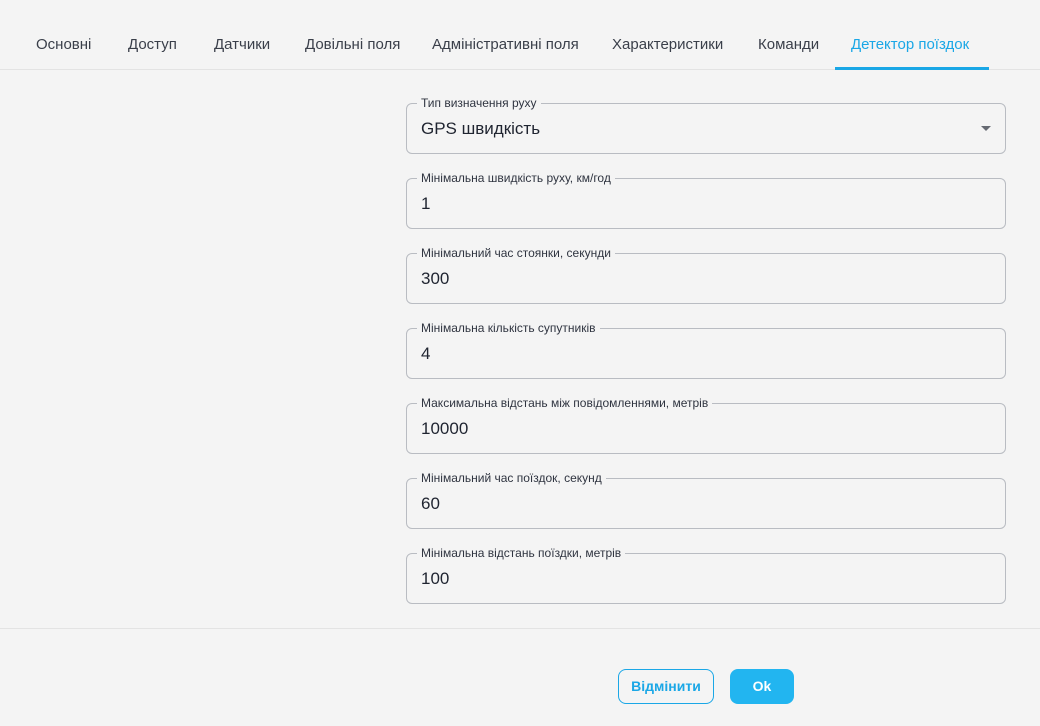 Image resolution: width=1040 pixels, height=726 pixels. Describe the element at coordinates (706, 275) in the screenshot. I see `min-parking-time-field: Мінімальний час стоянки, секунди 300` at that location.